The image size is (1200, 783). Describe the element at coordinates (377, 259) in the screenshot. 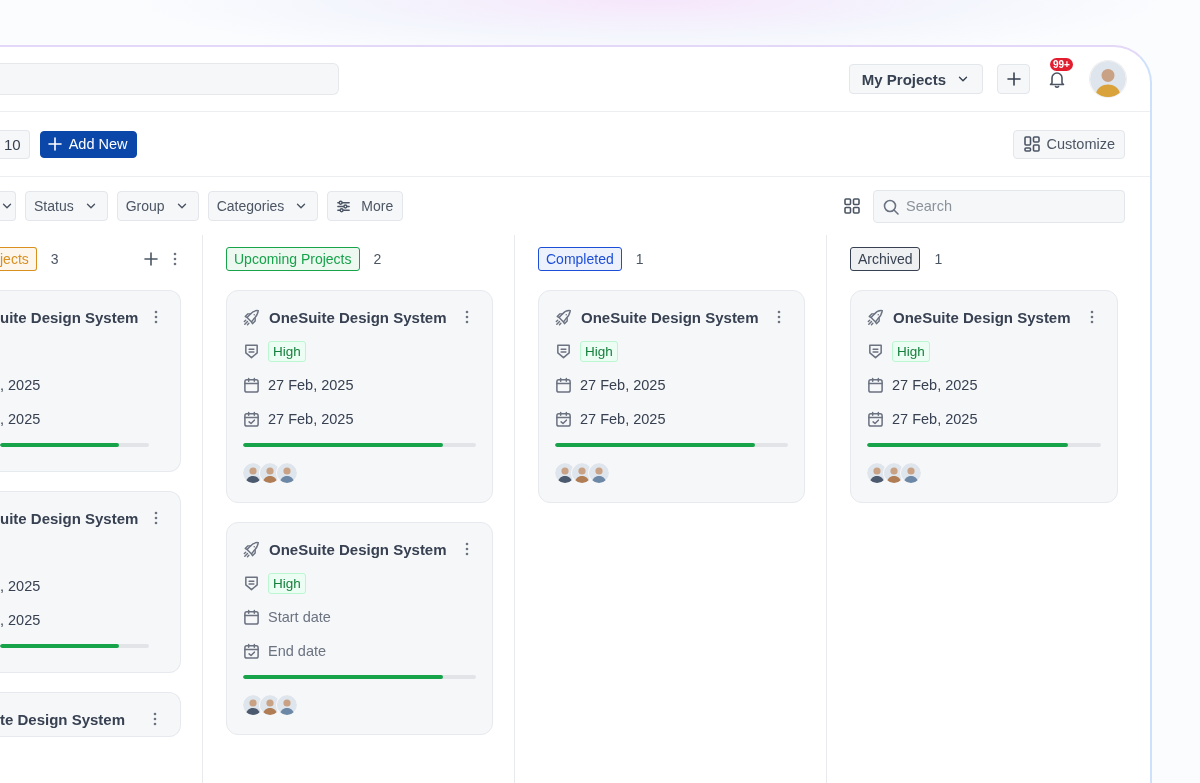

I see `card-count: 2` at that location.